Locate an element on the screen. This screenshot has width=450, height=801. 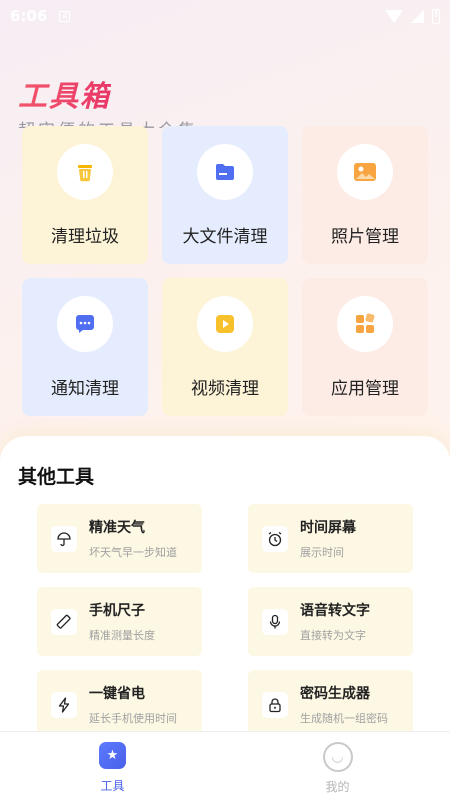
tool-card-clean-junk: 清理垃圾 is located at coordinates (85, 195).